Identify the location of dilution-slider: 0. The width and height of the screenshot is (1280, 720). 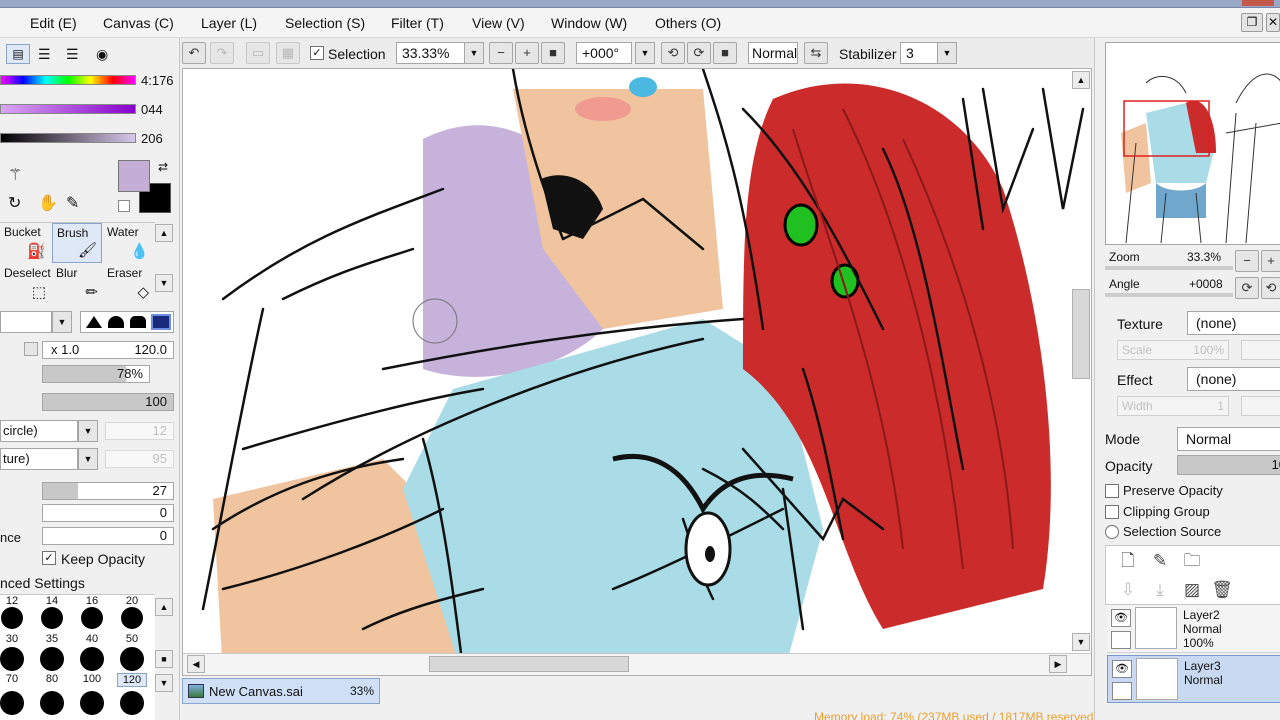
(108, 513).